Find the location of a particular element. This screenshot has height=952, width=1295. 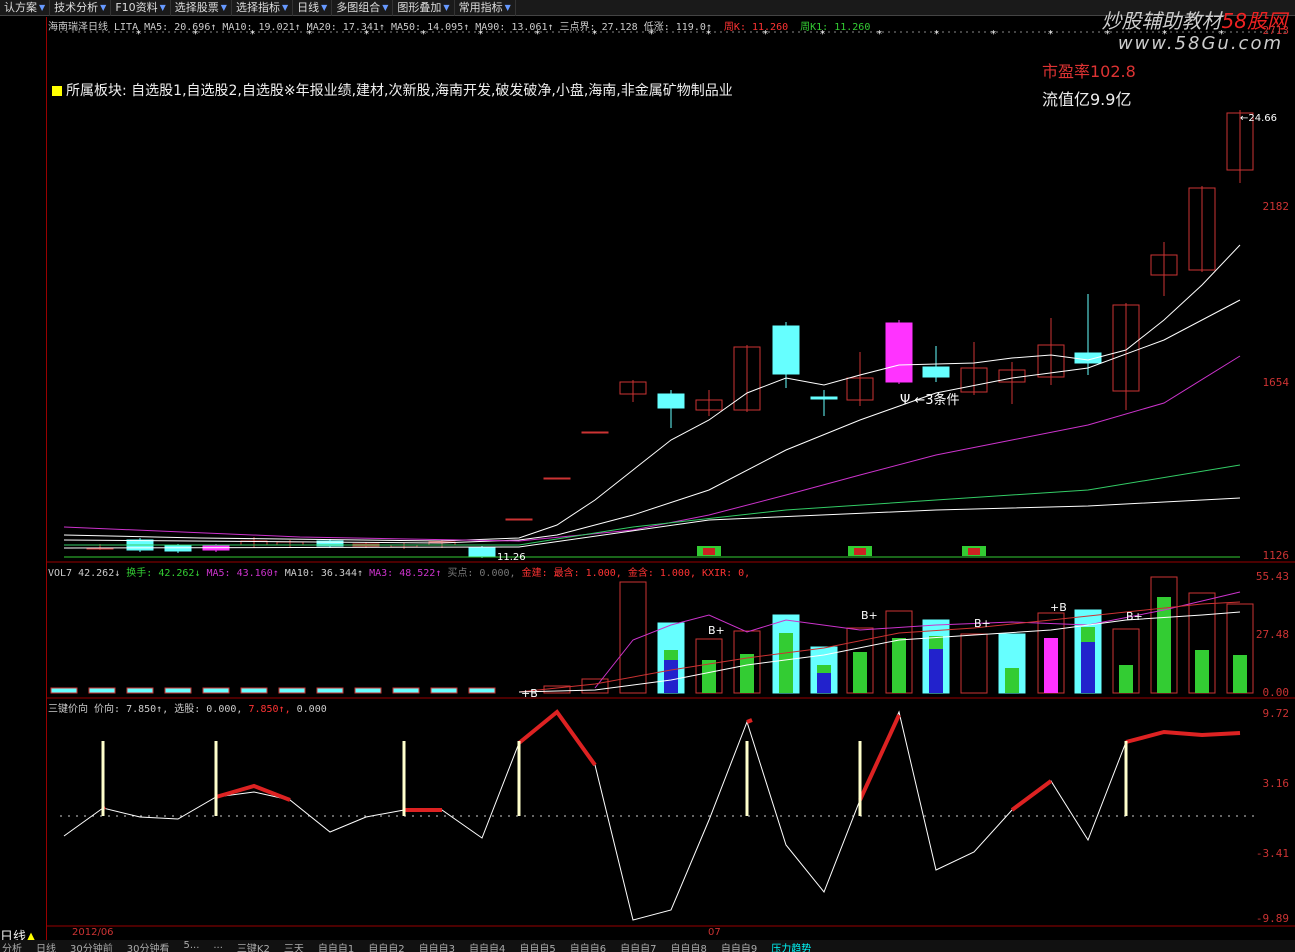

bottom-tab-3: 30分钟看 is located at coordinates (148, 946).